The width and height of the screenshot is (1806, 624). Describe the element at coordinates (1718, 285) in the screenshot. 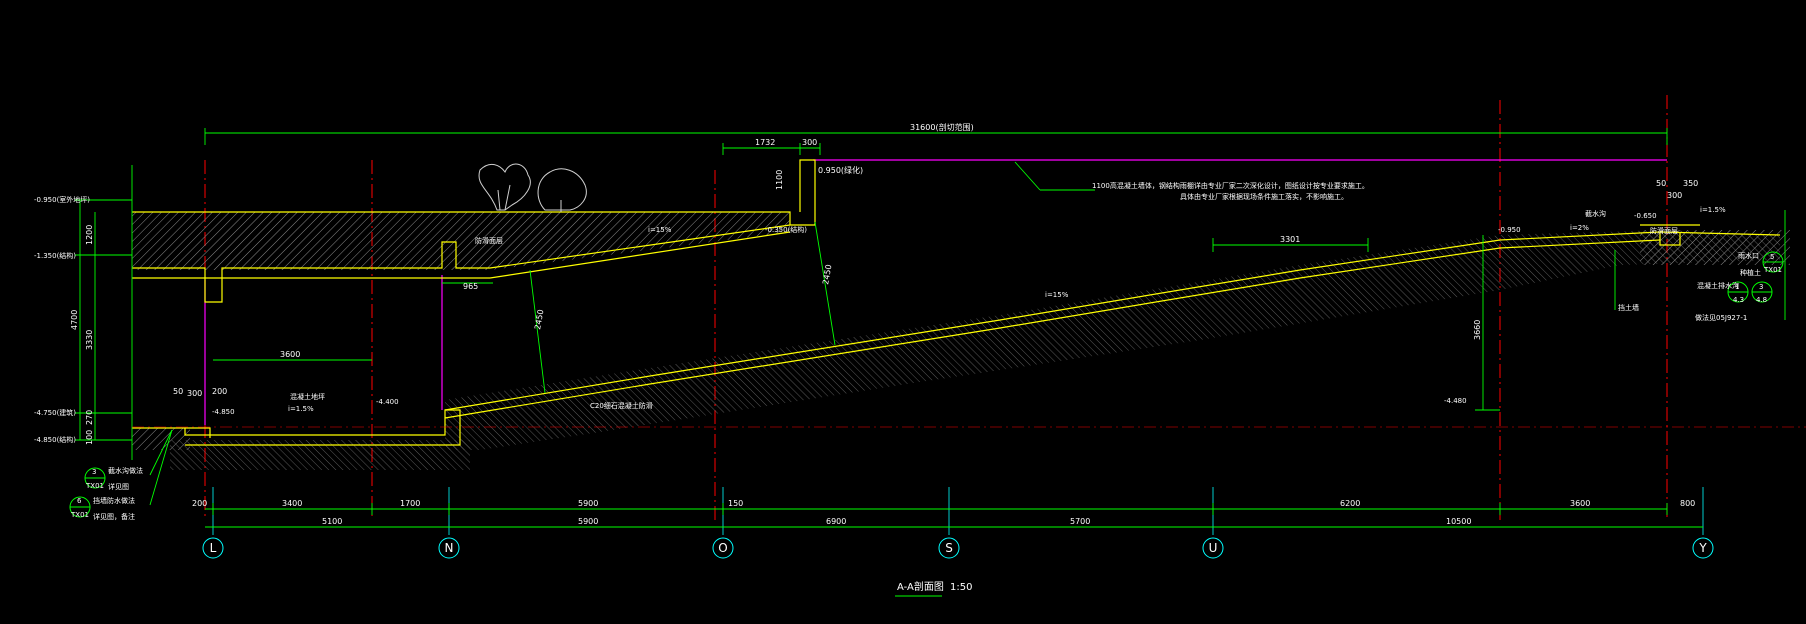

I see `r-label-3: 混凝土排水沟` at that location.